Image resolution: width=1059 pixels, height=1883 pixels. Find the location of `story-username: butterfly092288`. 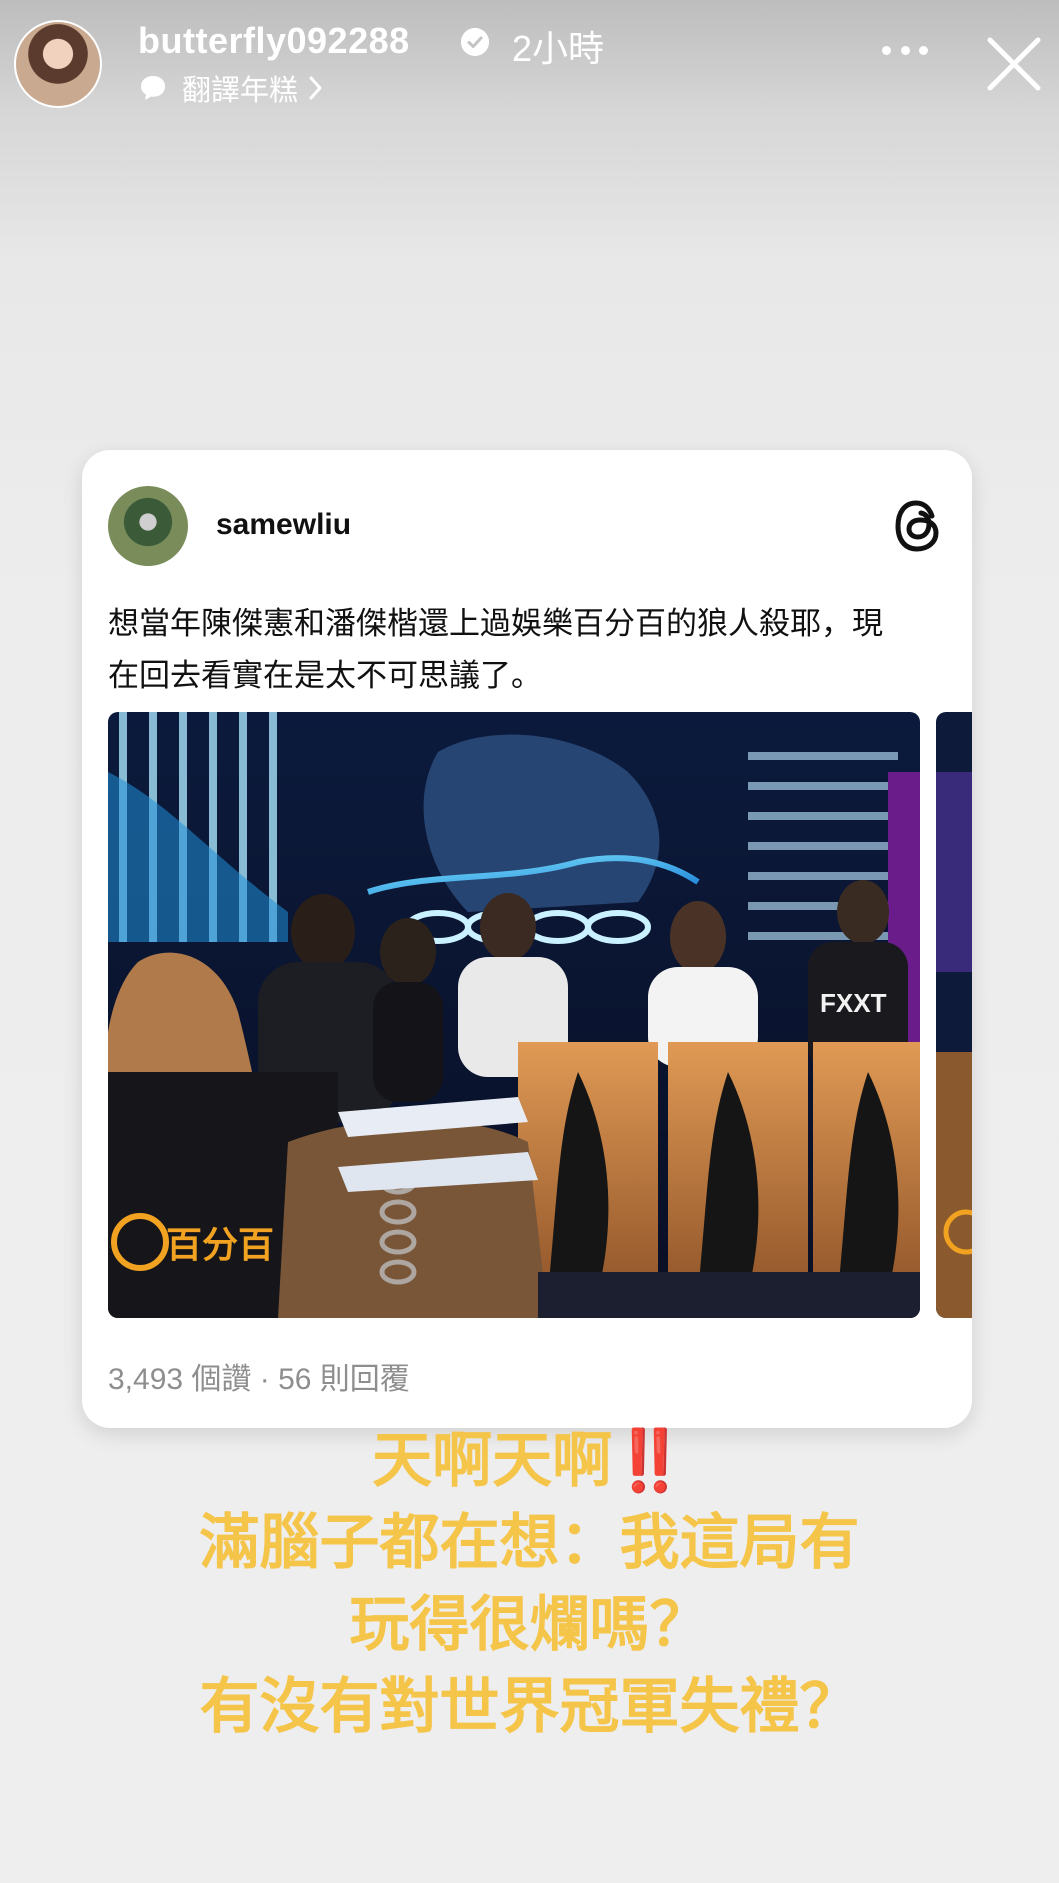

story-username: butterfly092288 is located at coordinates (274, 41).